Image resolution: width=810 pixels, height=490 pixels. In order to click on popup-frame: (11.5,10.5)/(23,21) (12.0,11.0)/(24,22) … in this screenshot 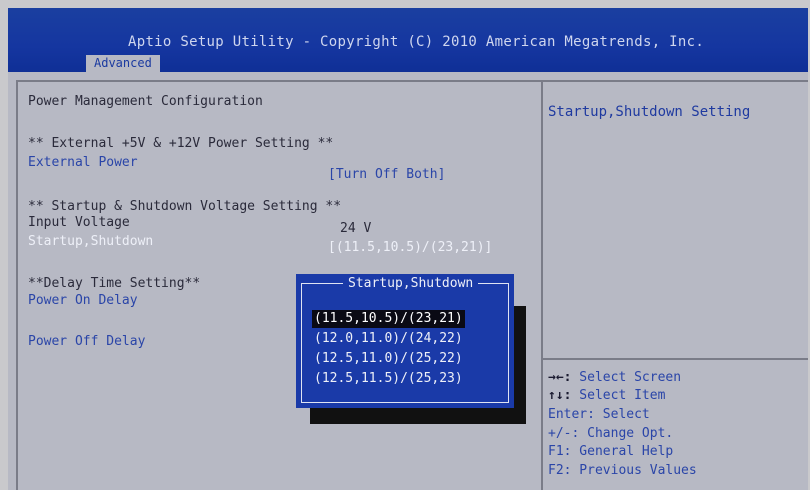, I will do `click(405, 343)`.